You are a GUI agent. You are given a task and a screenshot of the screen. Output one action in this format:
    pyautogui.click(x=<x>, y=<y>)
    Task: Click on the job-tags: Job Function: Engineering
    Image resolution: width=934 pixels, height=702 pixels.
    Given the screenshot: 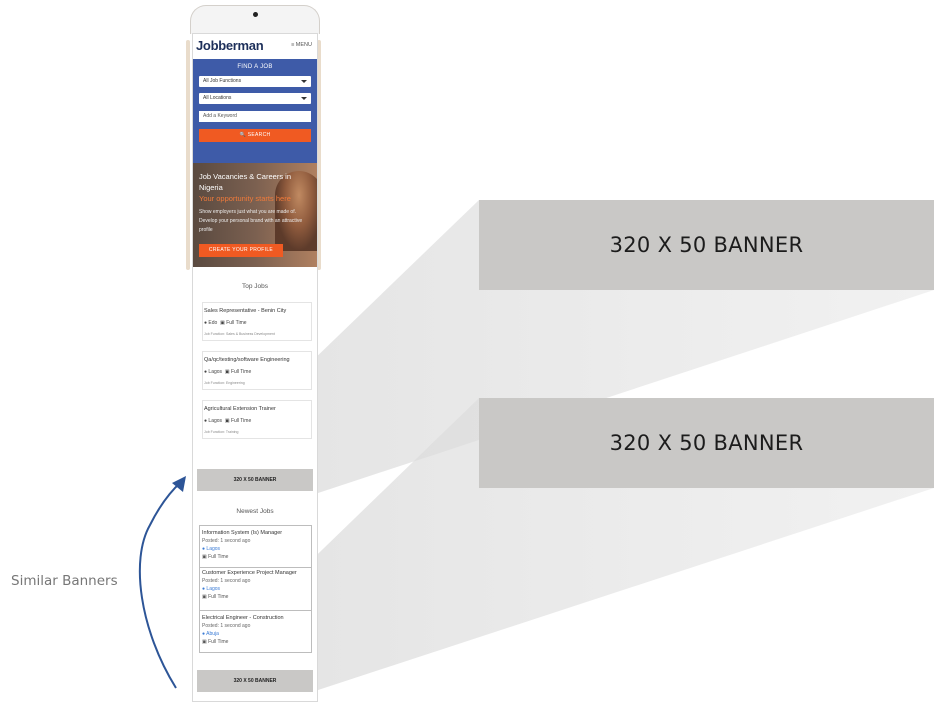 What is the action you would take?
    pyautogui.click(x=224, y=383)
    